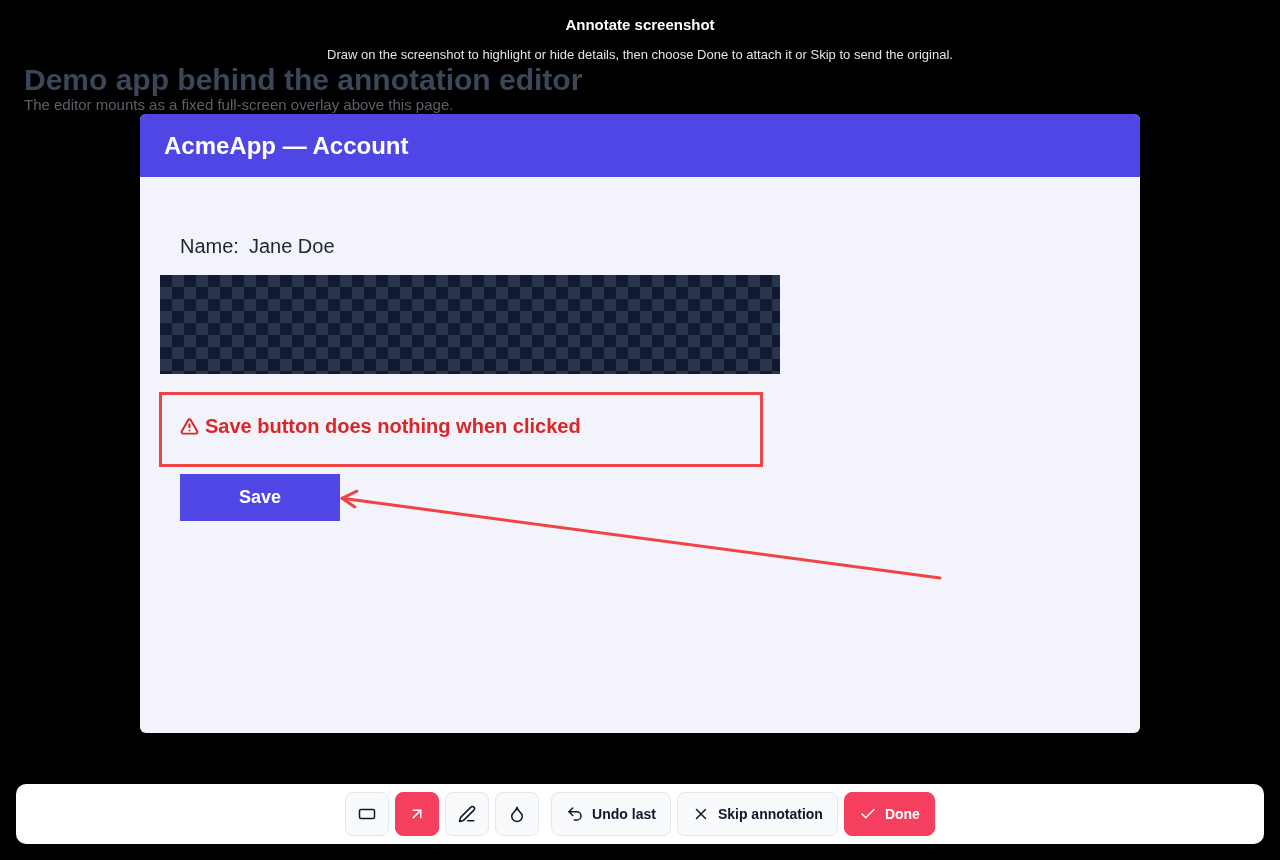 The height and width of the screenshot is (860, 1280). What do you see at coordinates (239, 104) in the screenshot?
I see `page-description: The editor mounts as a fixed full-screen overlay above this page.` at bounding box center [239, 104].